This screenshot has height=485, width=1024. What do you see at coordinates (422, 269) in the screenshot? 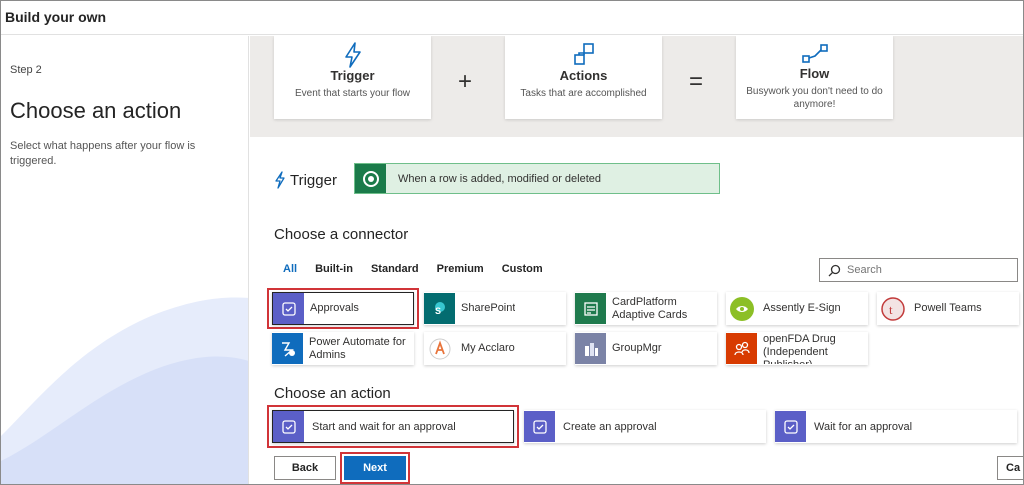
I see `connector-tabs: All Built-in Standard Premium Custom` at bounding box center [422, 269].